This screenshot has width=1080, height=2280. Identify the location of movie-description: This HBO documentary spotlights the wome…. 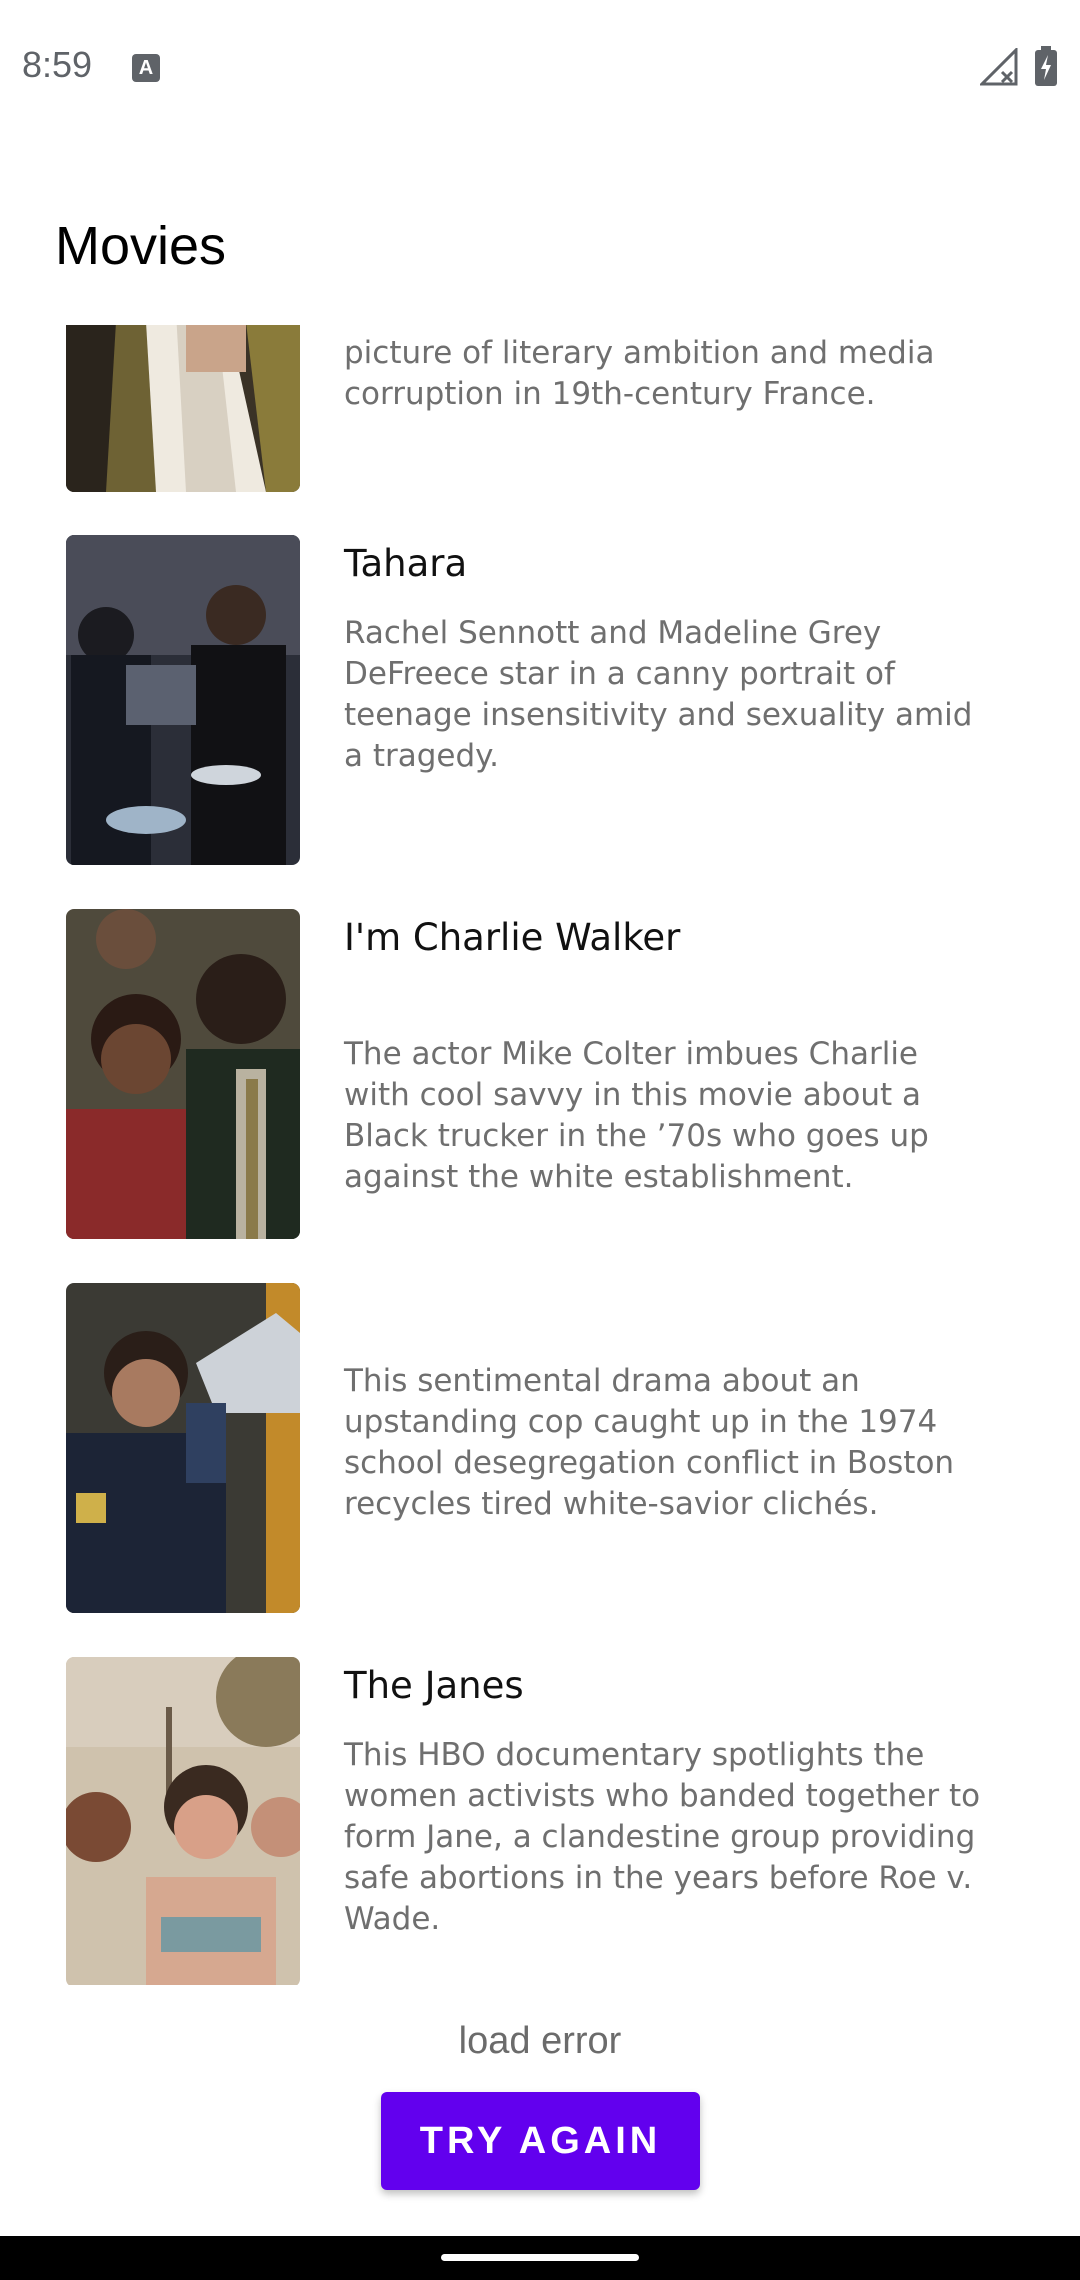
(662, 1837).